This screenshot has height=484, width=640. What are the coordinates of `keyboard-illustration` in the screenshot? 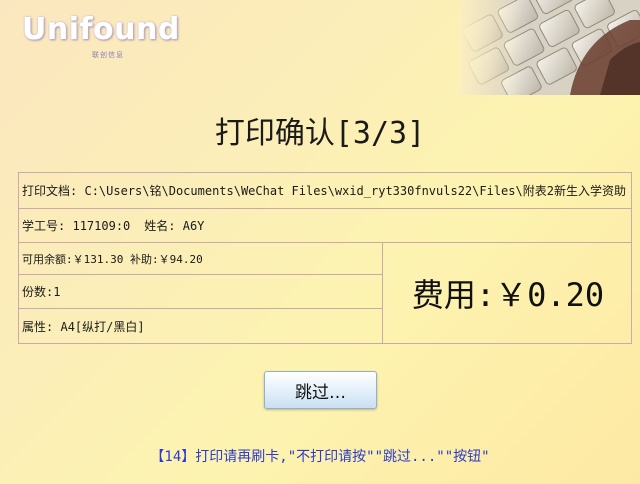 It's located at (550, 47).